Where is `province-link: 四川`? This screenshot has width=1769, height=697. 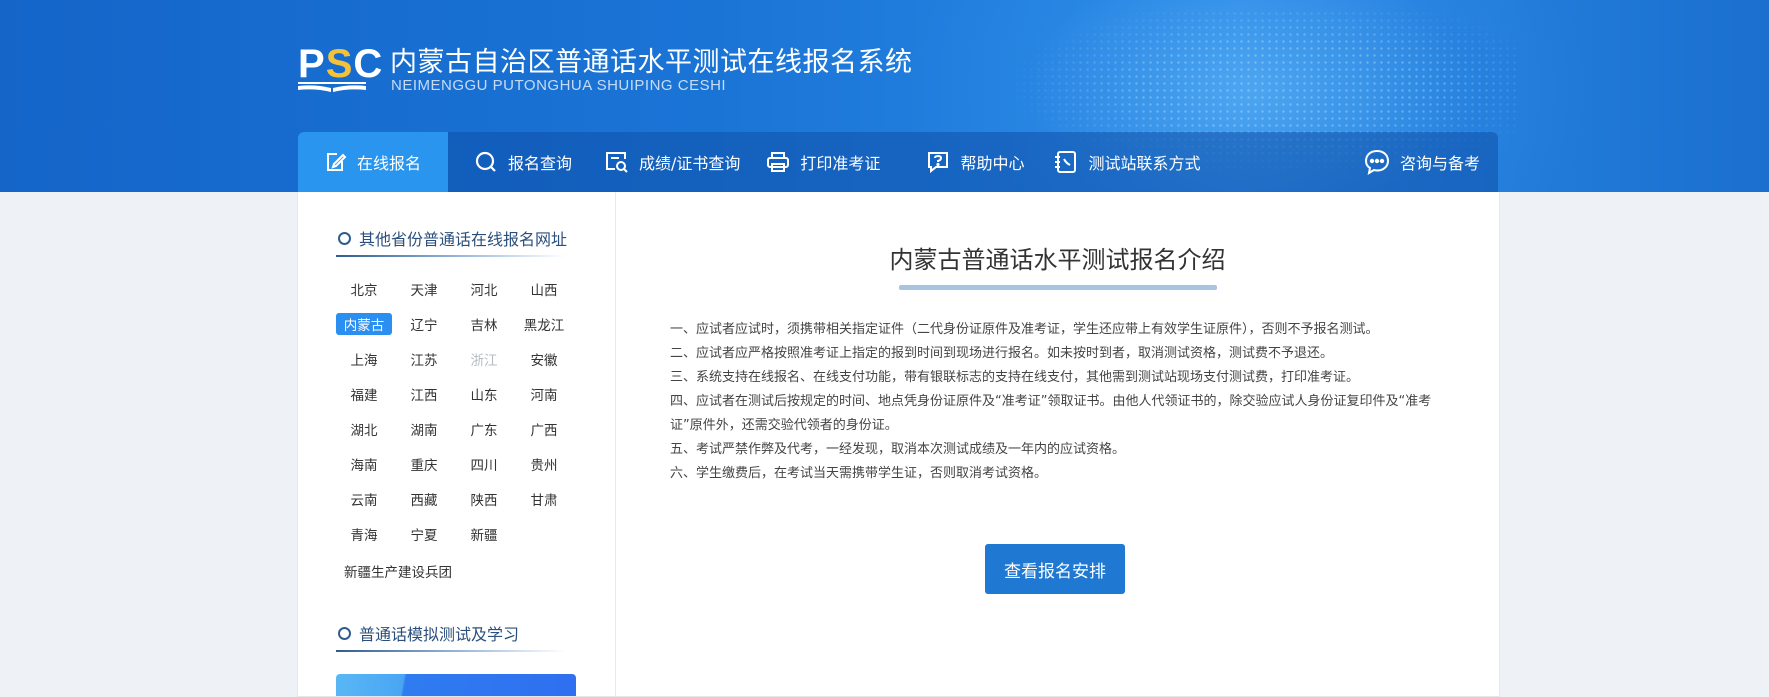 province-link: 四川 is located at coordinates (484, 464).